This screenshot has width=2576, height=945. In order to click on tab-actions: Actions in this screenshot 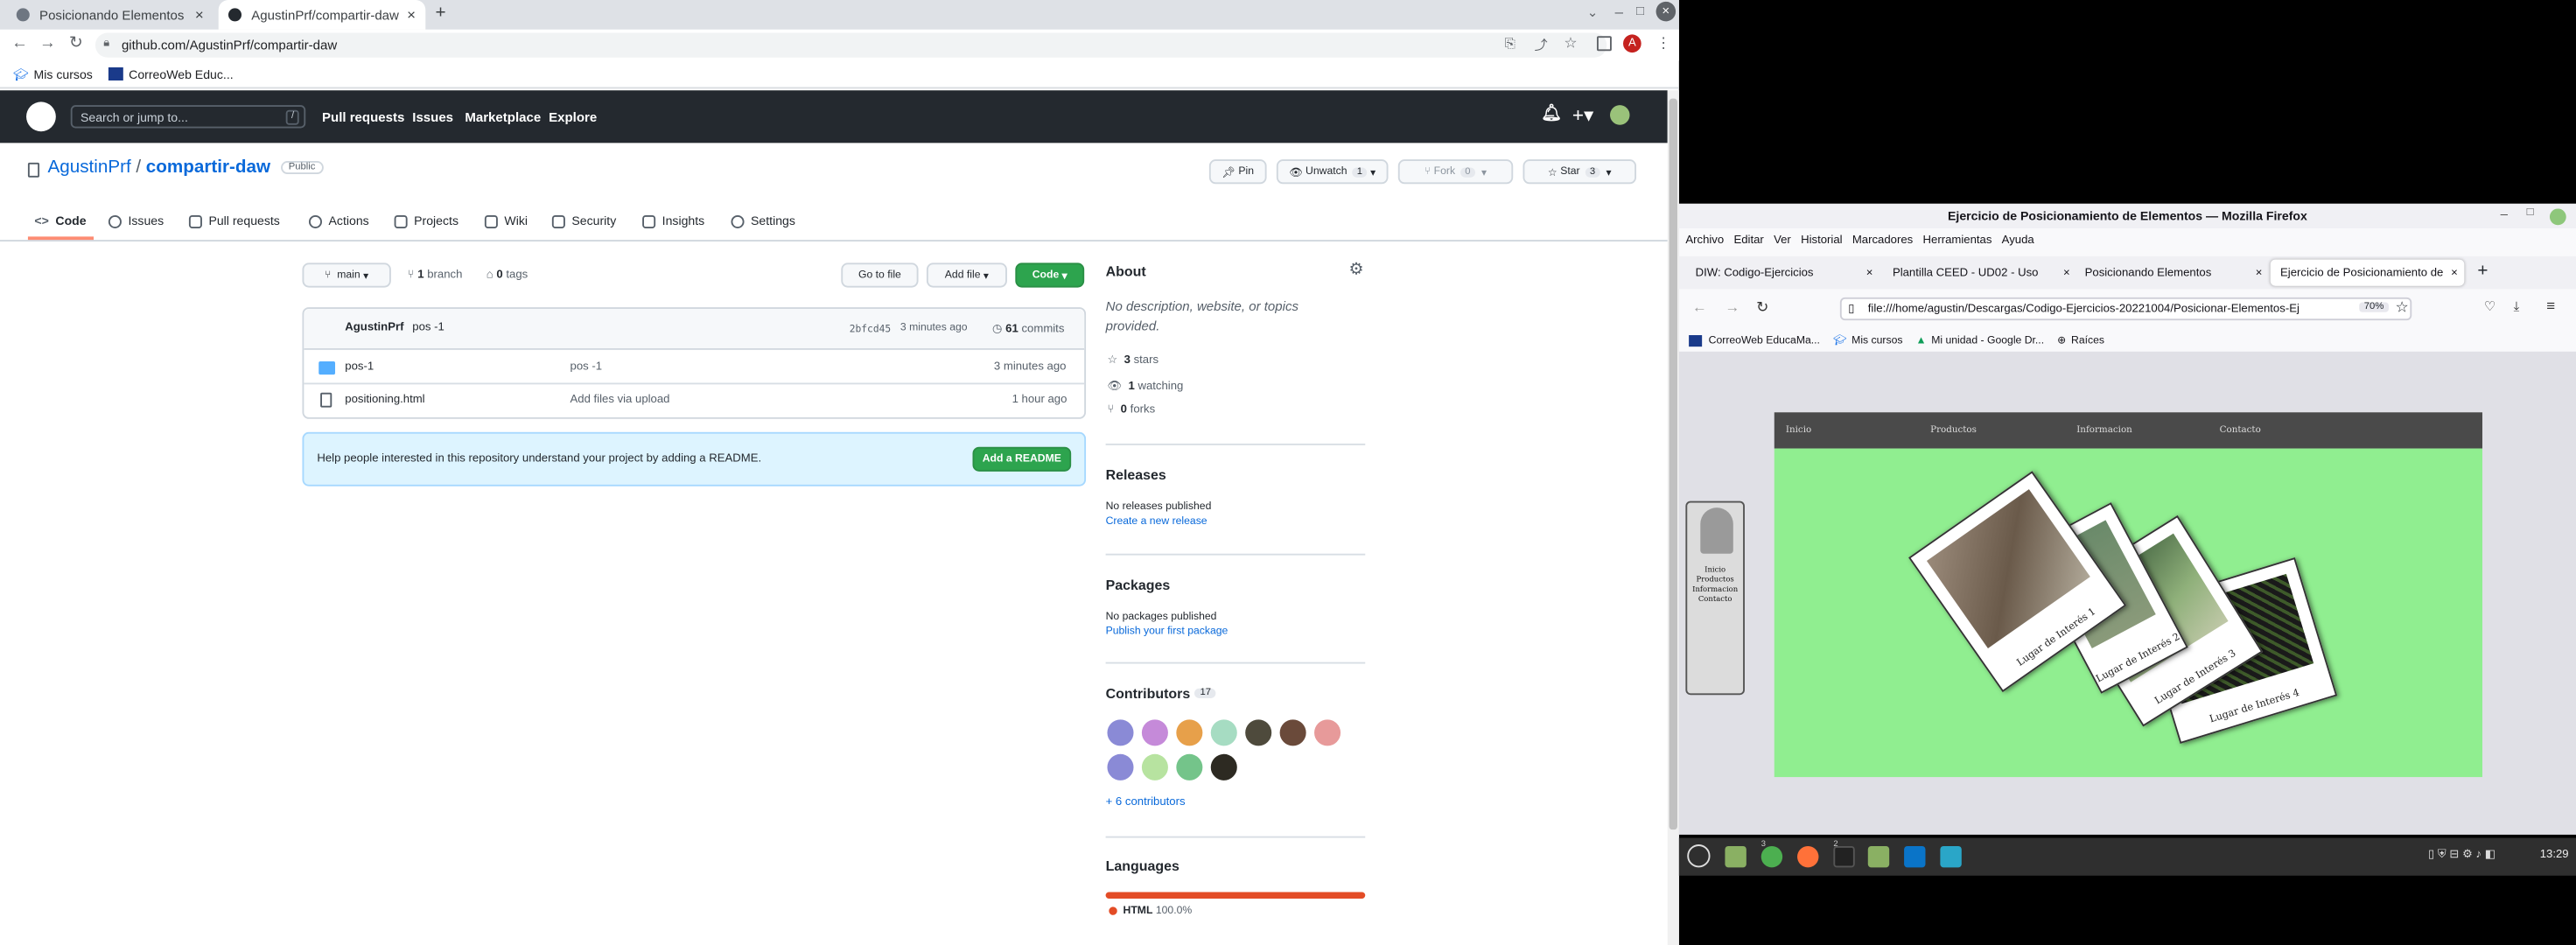, I will do `click(338, 221)`.